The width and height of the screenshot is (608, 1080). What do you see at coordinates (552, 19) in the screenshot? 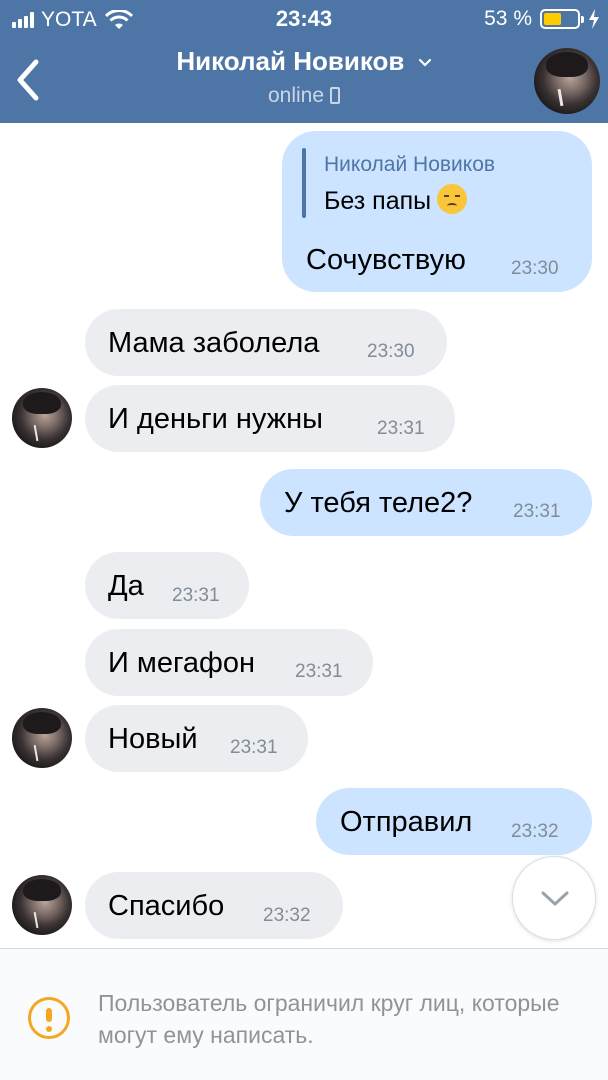
I see `battery-fill` at bounding box center [552, 19].